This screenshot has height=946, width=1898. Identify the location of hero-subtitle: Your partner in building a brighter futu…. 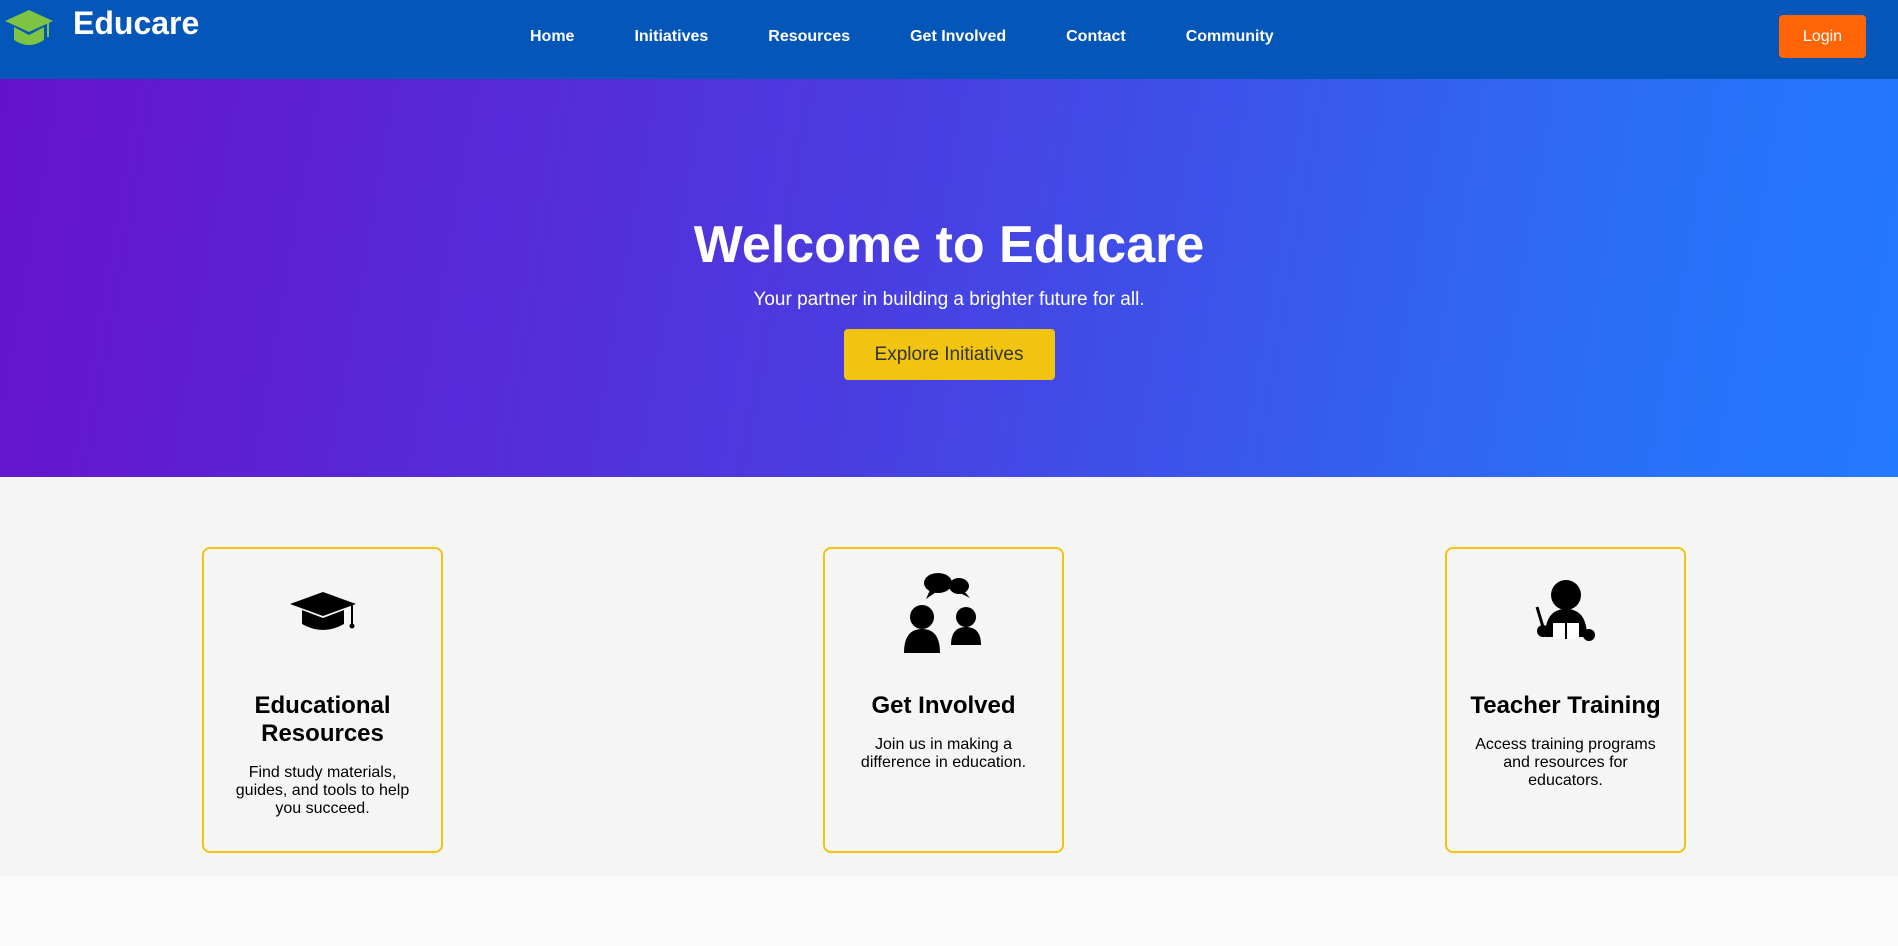
(949, 300).